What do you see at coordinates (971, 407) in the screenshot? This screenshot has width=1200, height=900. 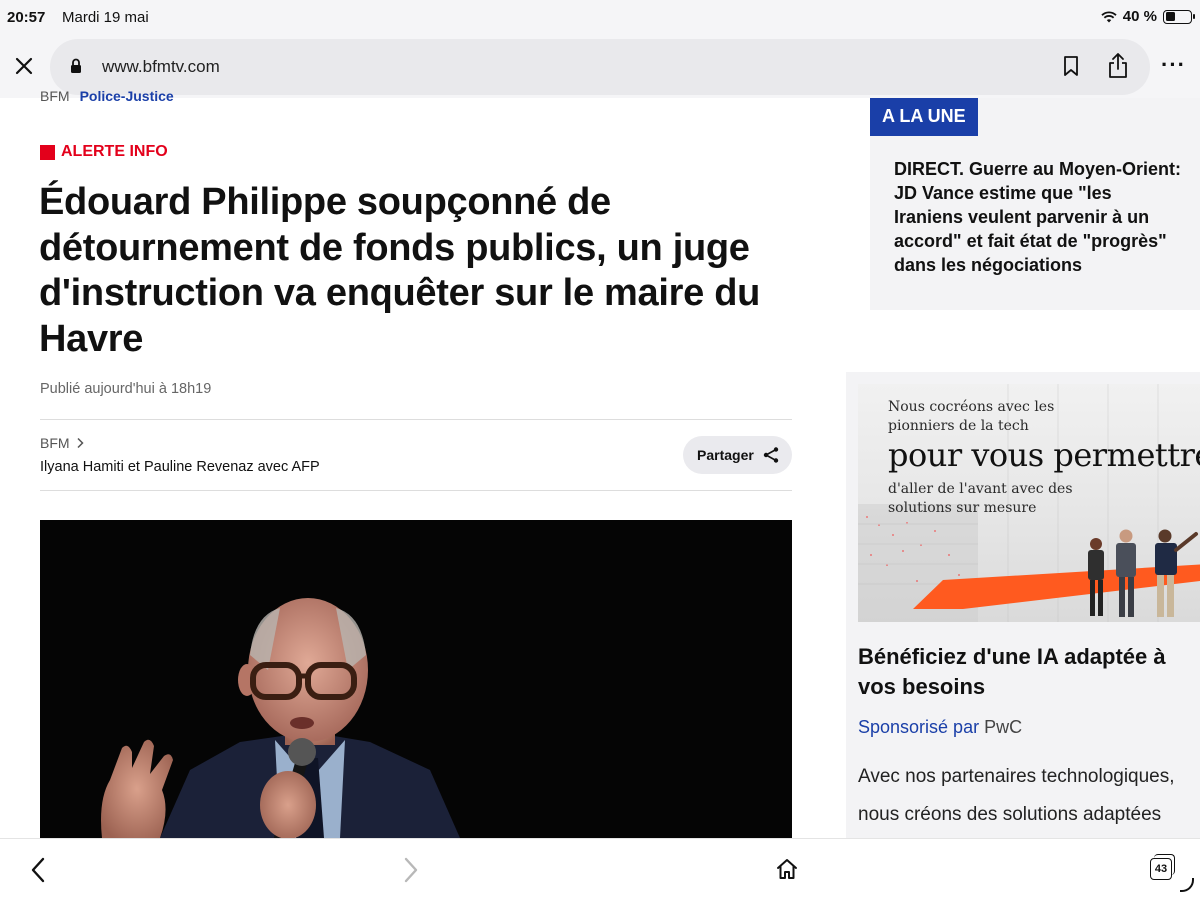 I see `ad-tagline-line: Nous cocréons avec les` at bounding box center [971, 407].